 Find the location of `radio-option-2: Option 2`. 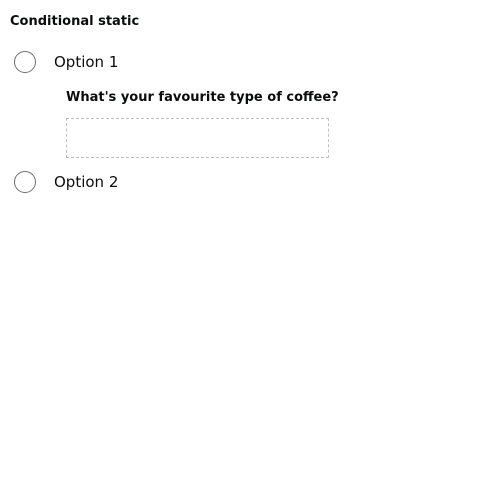

radio-option-2: Option 2 is located at coordinates (66, 182).